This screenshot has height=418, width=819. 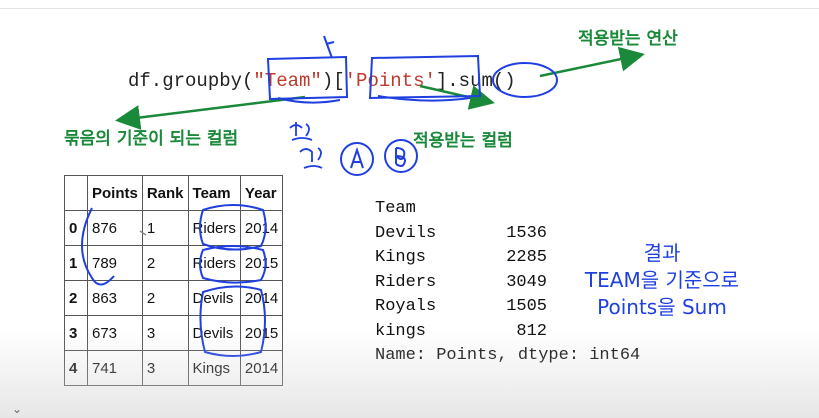 What do you see at coordinates (17, 409) in the screenshot?
I see `chevron-down-icon: ⌄` at bounding box center [17, 409].